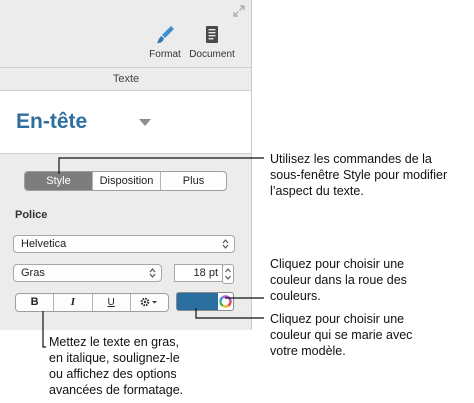 This screenshot has height=403, width=474. I want to click on font-typeface-value: Gras, so click(33, 273).